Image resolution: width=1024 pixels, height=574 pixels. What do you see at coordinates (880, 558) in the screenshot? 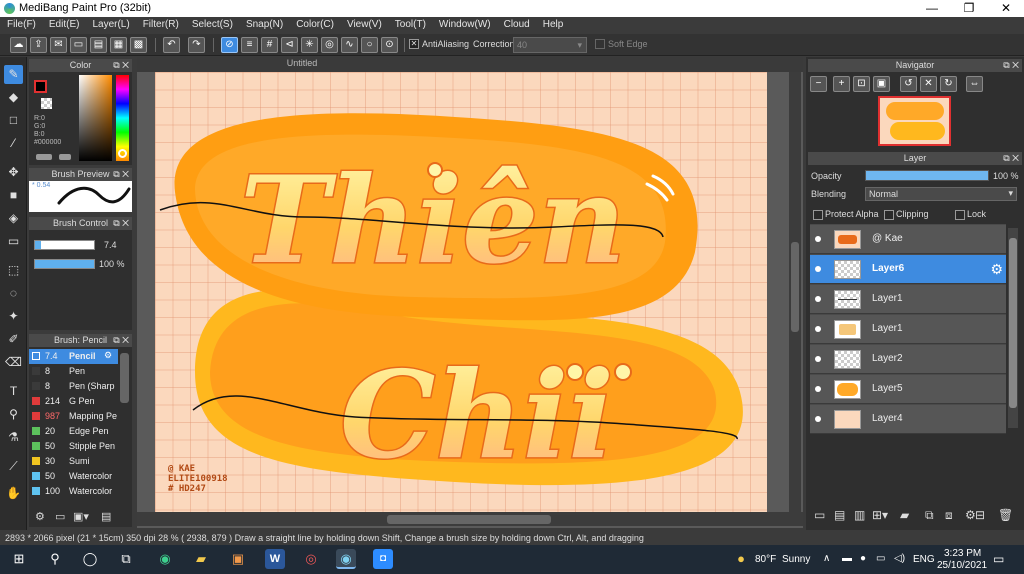
I see `battery-icon: ▭` at bounding box center [880, 558].